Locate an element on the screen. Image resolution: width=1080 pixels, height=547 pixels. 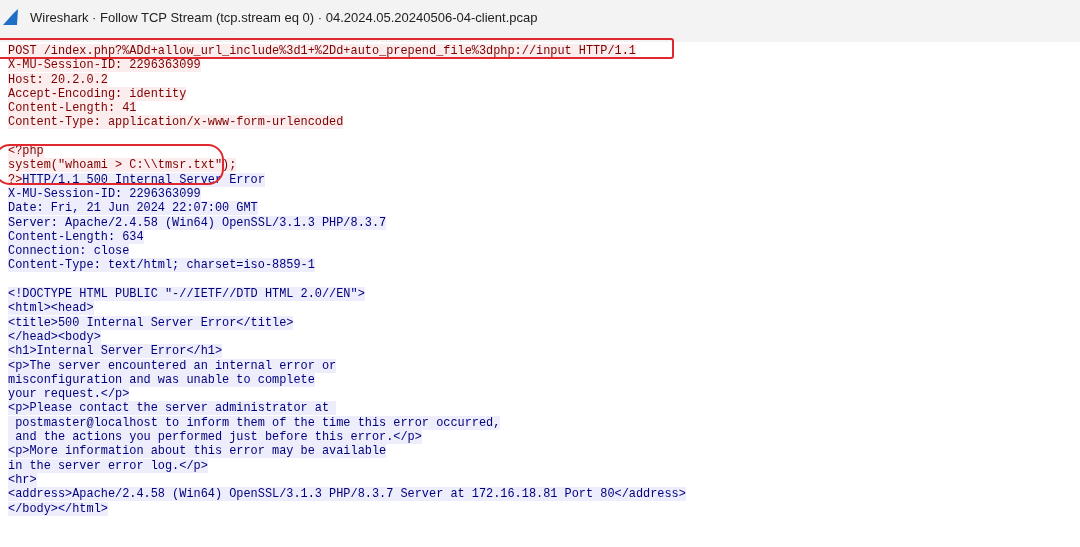
server-text: Connection: close is located at coordinates (69, 251).